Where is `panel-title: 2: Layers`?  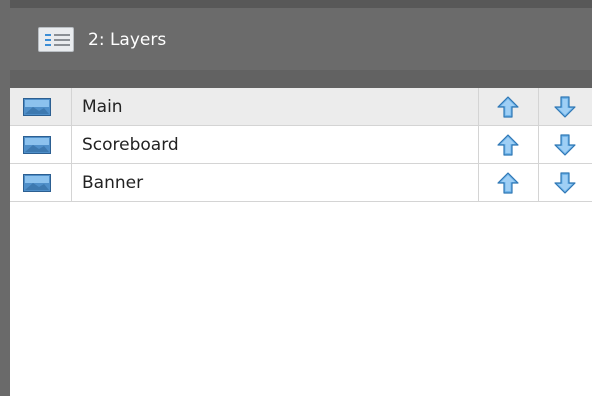
panel-title: 2: Layers is located at coordinates (127, 40).